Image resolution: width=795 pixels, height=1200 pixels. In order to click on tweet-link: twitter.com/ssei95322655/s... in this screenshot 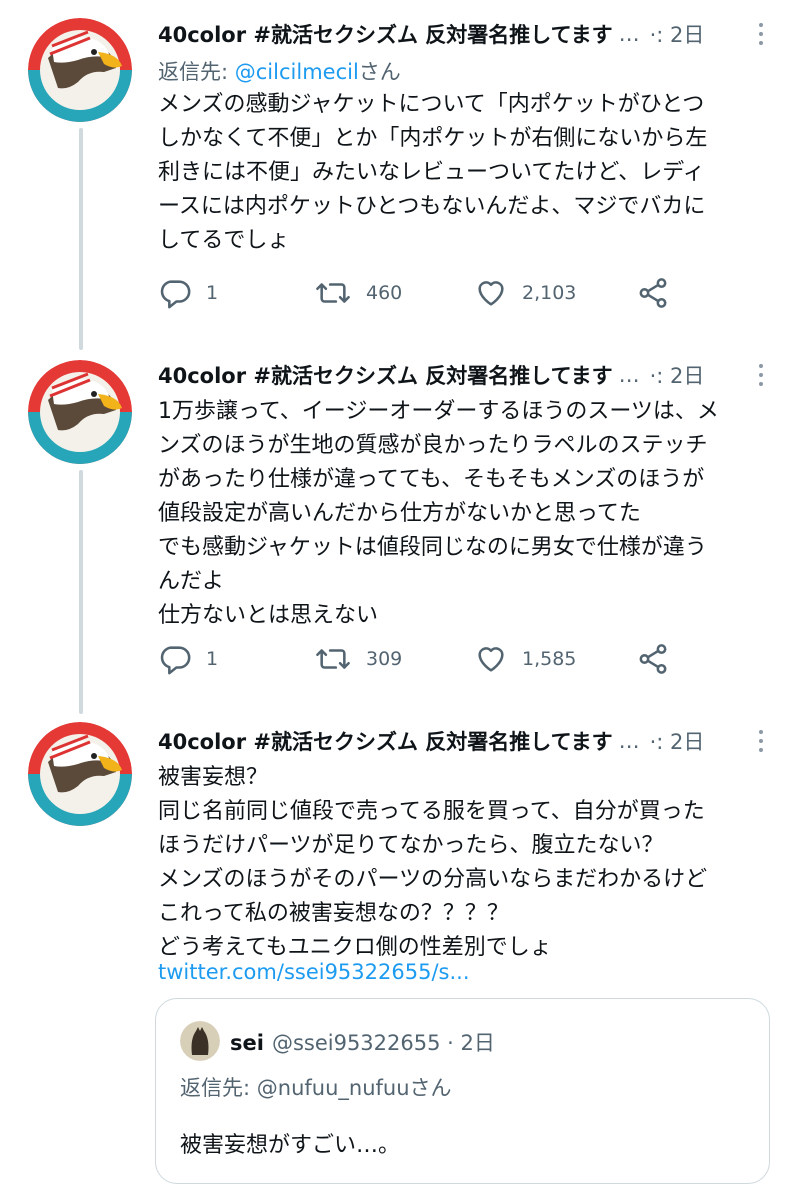, I will do `click(314, 972)`.